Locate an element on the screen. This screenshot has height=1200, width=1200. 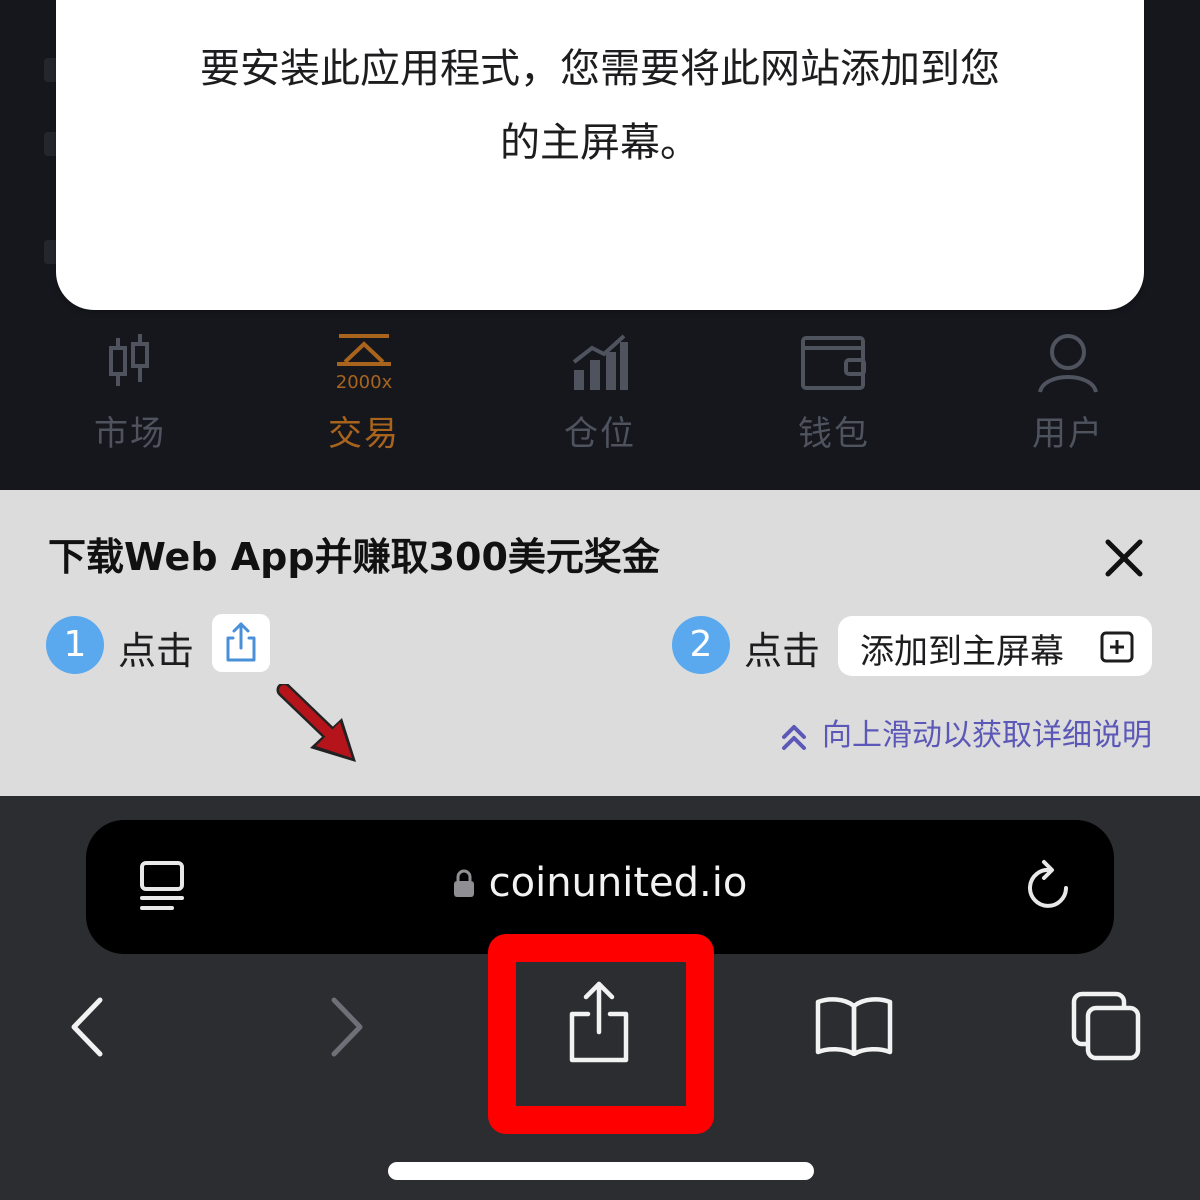
wallet-icon is located at coordinates (833, 363).